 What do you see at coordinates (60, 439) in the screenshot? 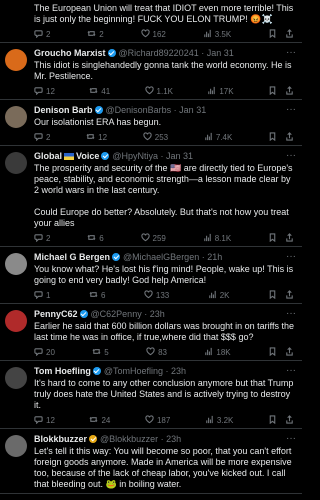
I see `display-name: Blokkbuzzer` at bounding box center [60, 439].